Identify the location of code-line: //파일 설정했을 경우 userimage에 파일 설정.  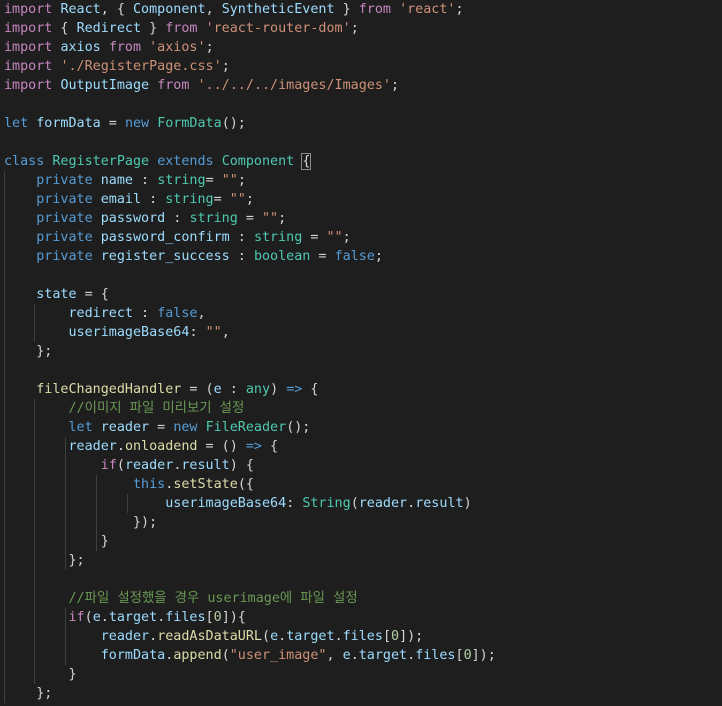
(181, 598).